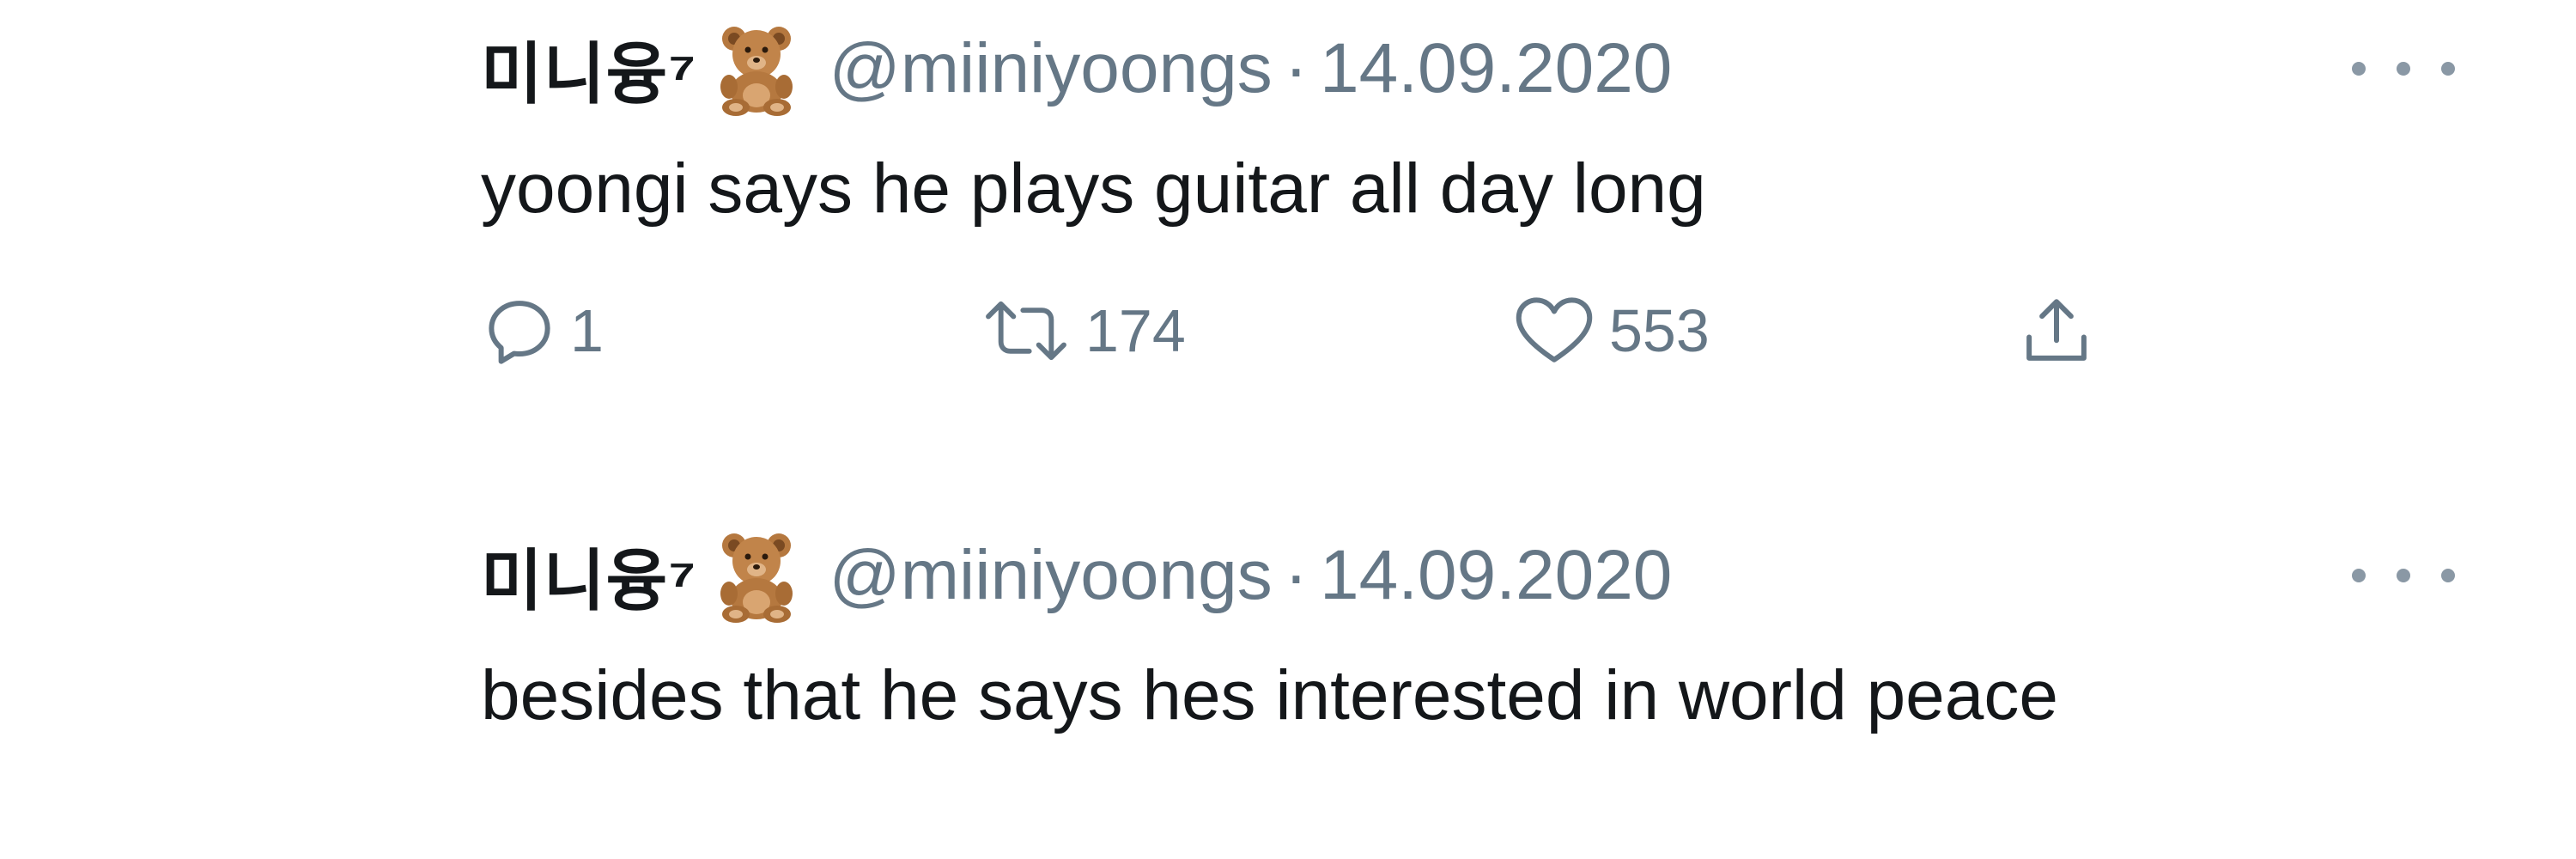  Describe the element at coordinates (519, 332) in the screenshot. I see `reply-icon` at that location.